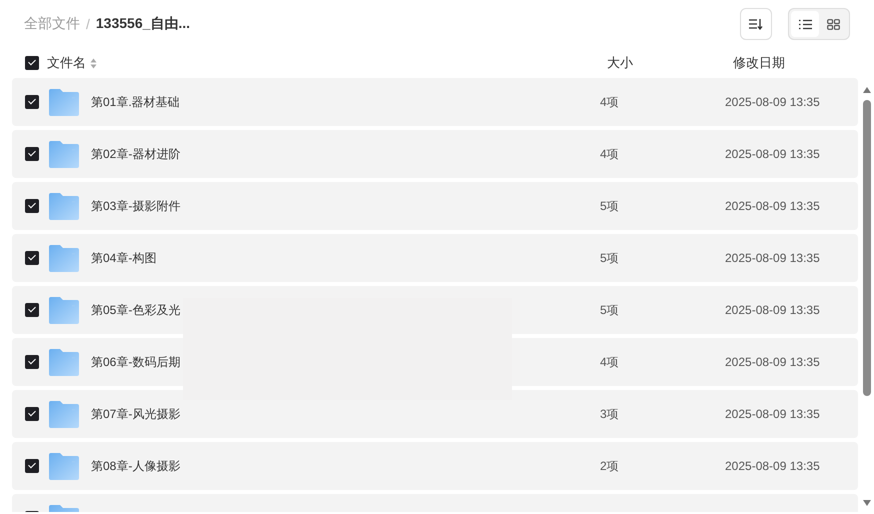 The height and width of the screenshot is (514, 874). Describe the element at coordinates (136, 362) in the screenshot. I see `file-name: 第06章-数码后期` at that location.